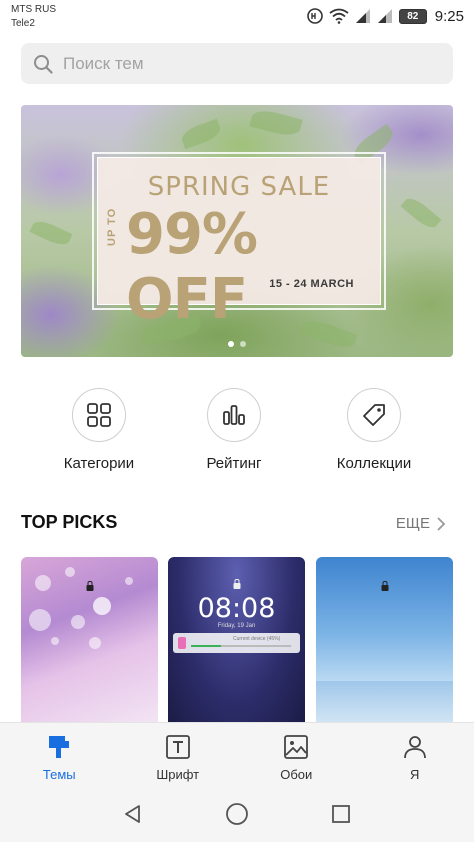  What do you see at coordinates (59, 747) in the screenshot?
I see `brush-icon` at bounding box center [59, 747].